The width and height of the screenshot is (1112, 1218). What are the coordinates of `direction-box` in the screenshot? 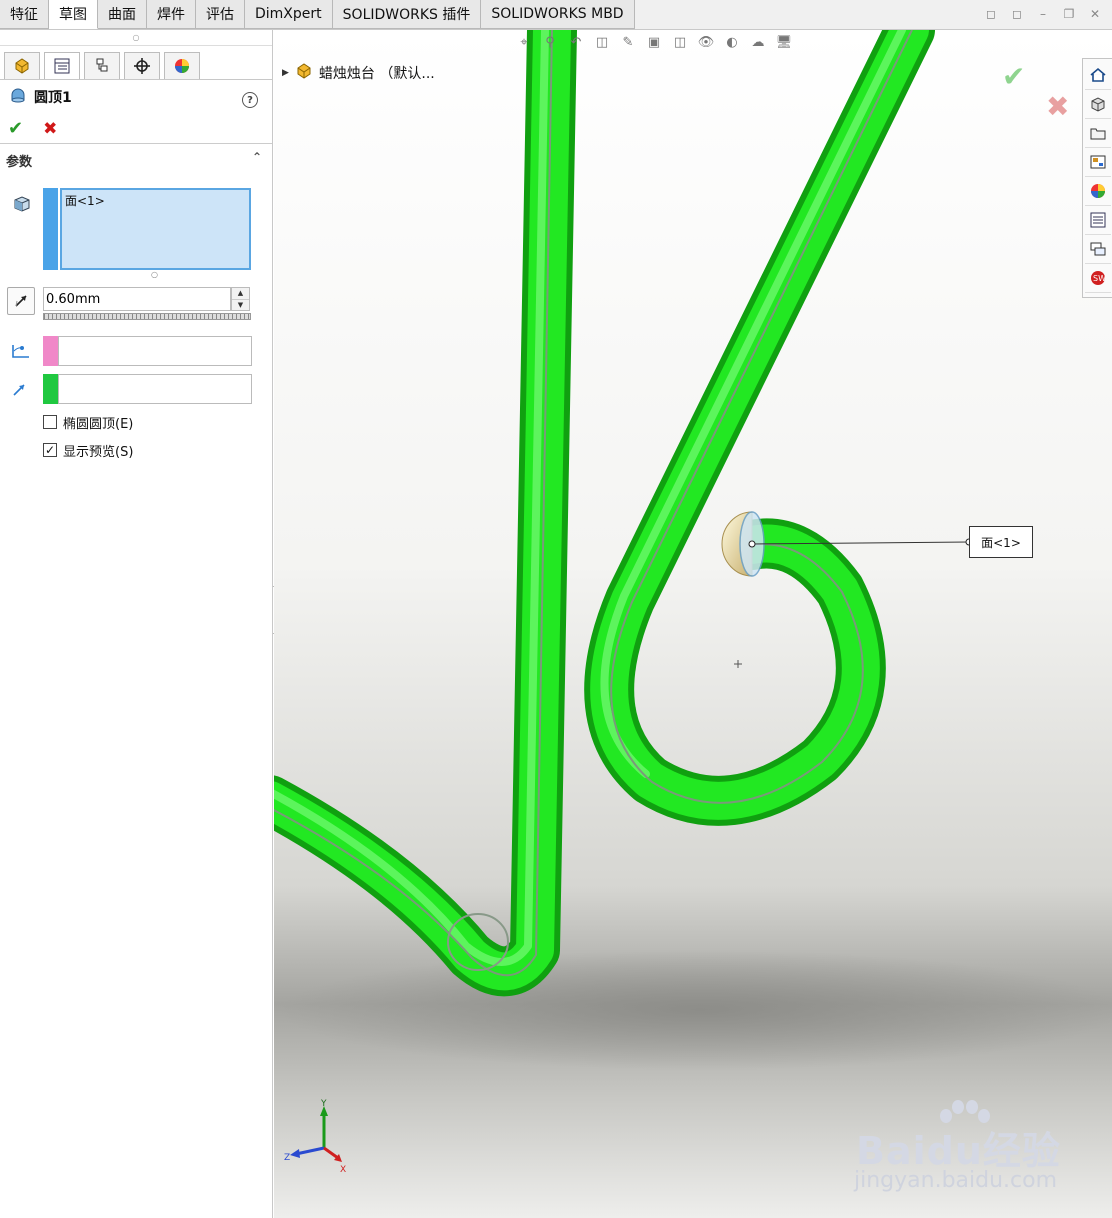 It's located at (155, 389).